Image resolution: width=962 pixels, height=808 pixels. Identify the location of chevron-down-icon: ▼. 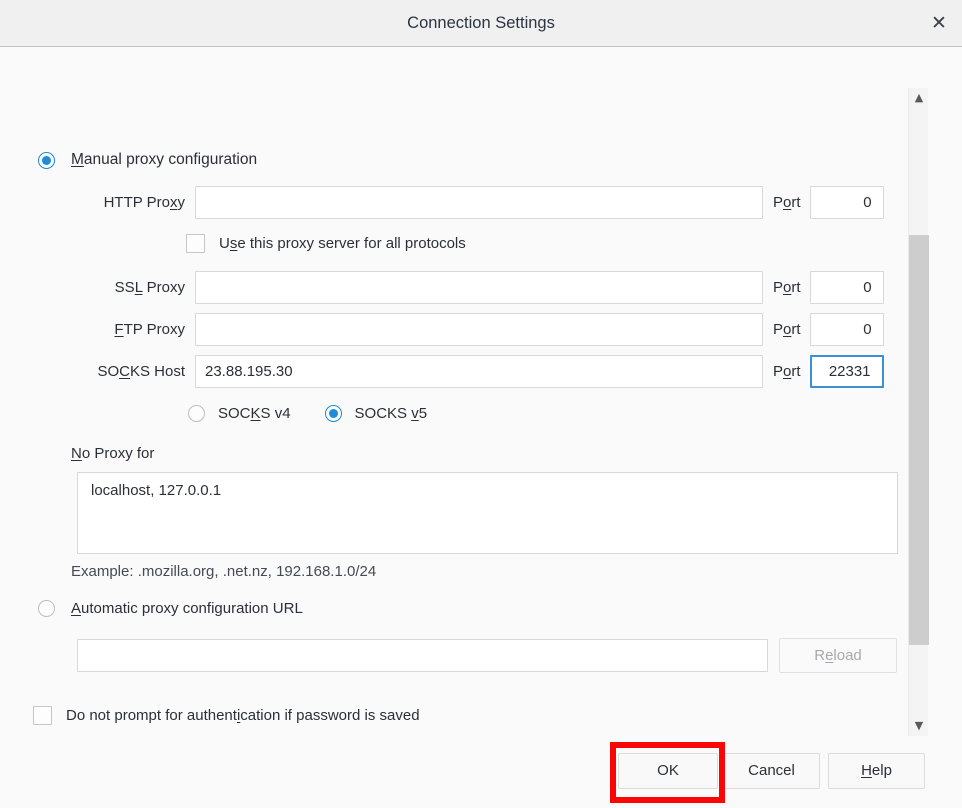
(919, 726).